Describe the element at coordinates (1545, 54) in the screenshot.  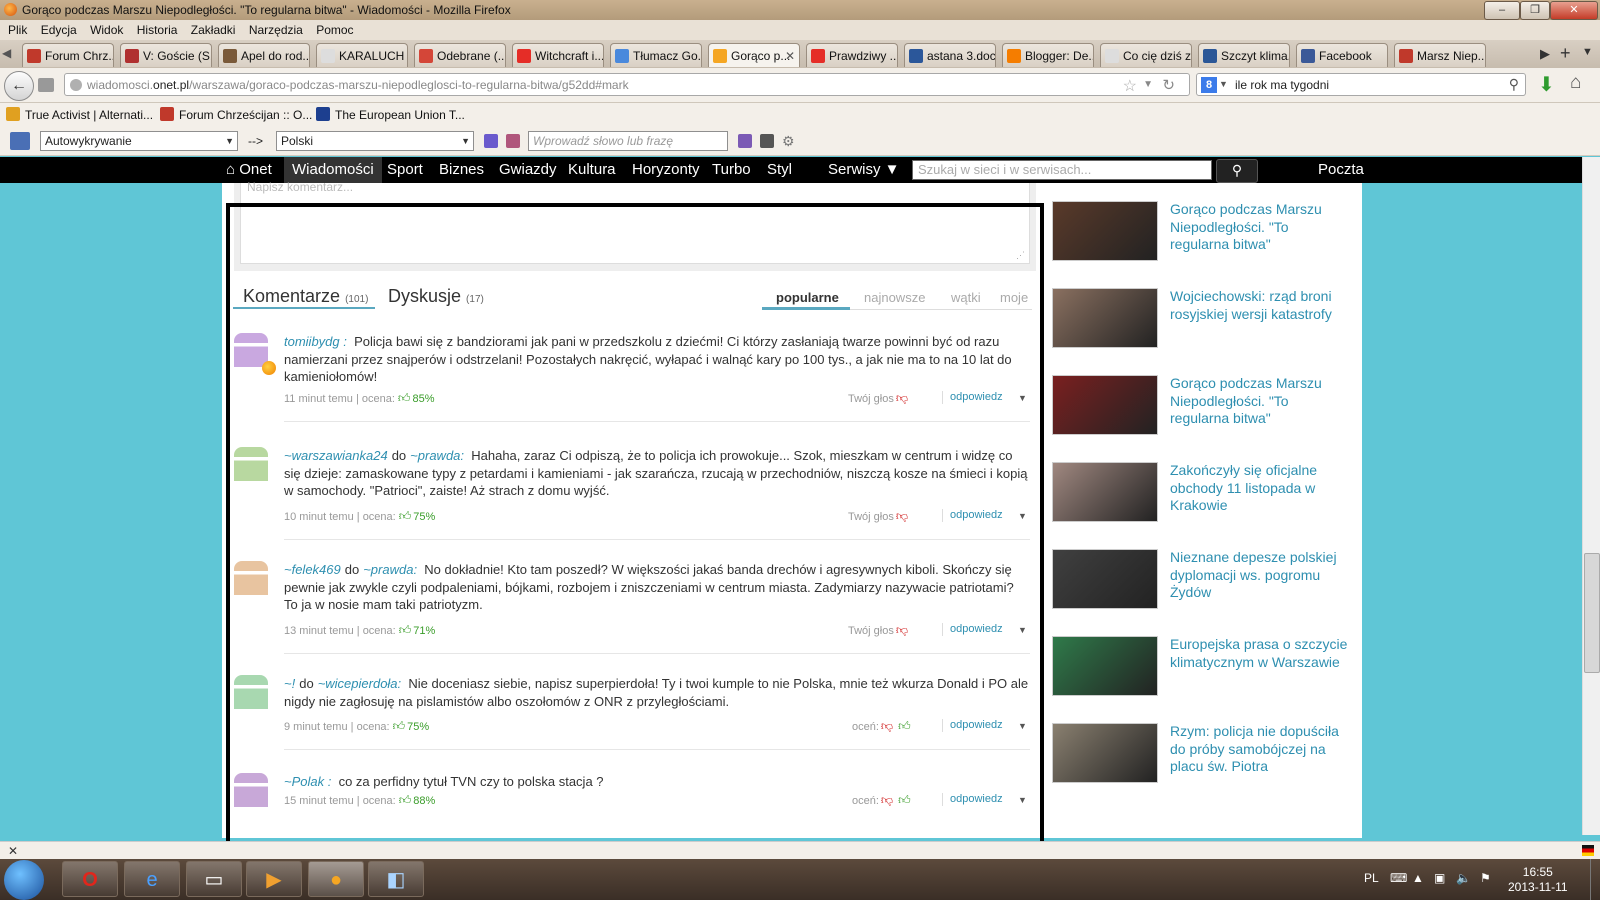
I see `tab-scroll-right-icon: ▶` at that location.